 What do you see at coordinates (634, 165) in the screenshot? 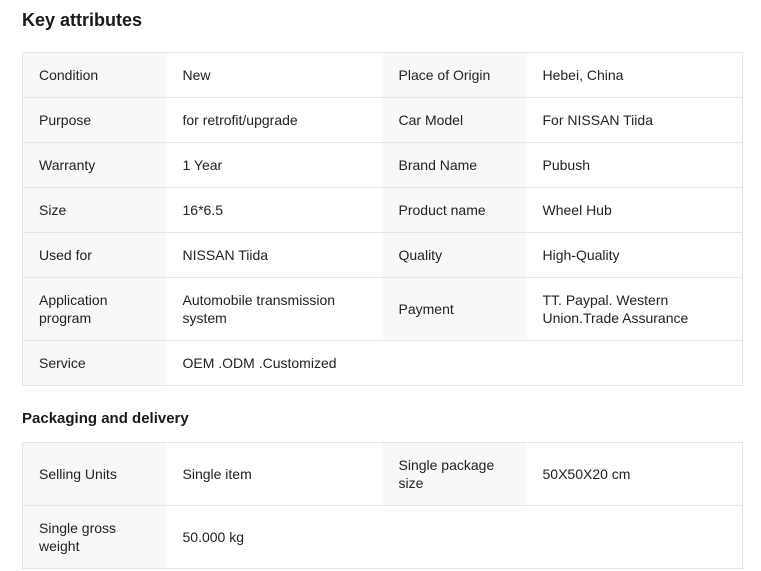
I see `attr-value-brand-name: Pubush` at bounding box center [634, 165].